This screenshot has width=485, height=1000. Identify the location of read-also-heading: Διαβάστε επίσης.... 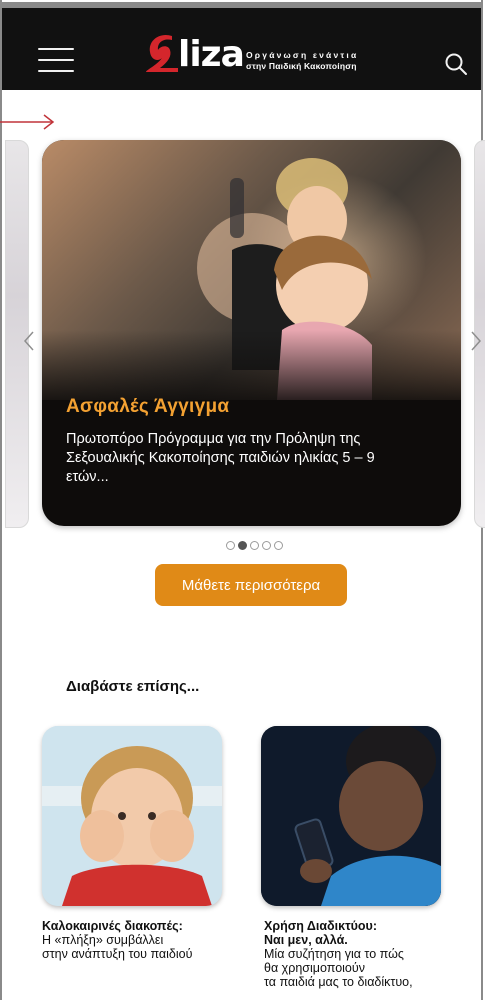
(133, 686).